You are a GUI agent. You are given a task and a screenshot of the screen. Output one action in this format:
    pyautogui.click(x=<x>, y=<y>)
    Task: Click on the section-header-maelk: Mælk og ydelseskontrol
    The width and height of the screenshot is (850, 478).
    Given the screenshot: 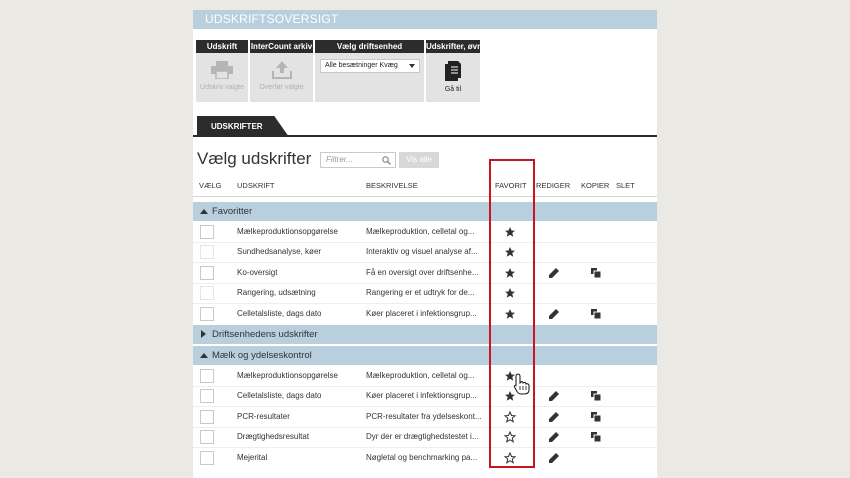 What is the action you would take?
    pyautogui.click(x=425, y=355)
    